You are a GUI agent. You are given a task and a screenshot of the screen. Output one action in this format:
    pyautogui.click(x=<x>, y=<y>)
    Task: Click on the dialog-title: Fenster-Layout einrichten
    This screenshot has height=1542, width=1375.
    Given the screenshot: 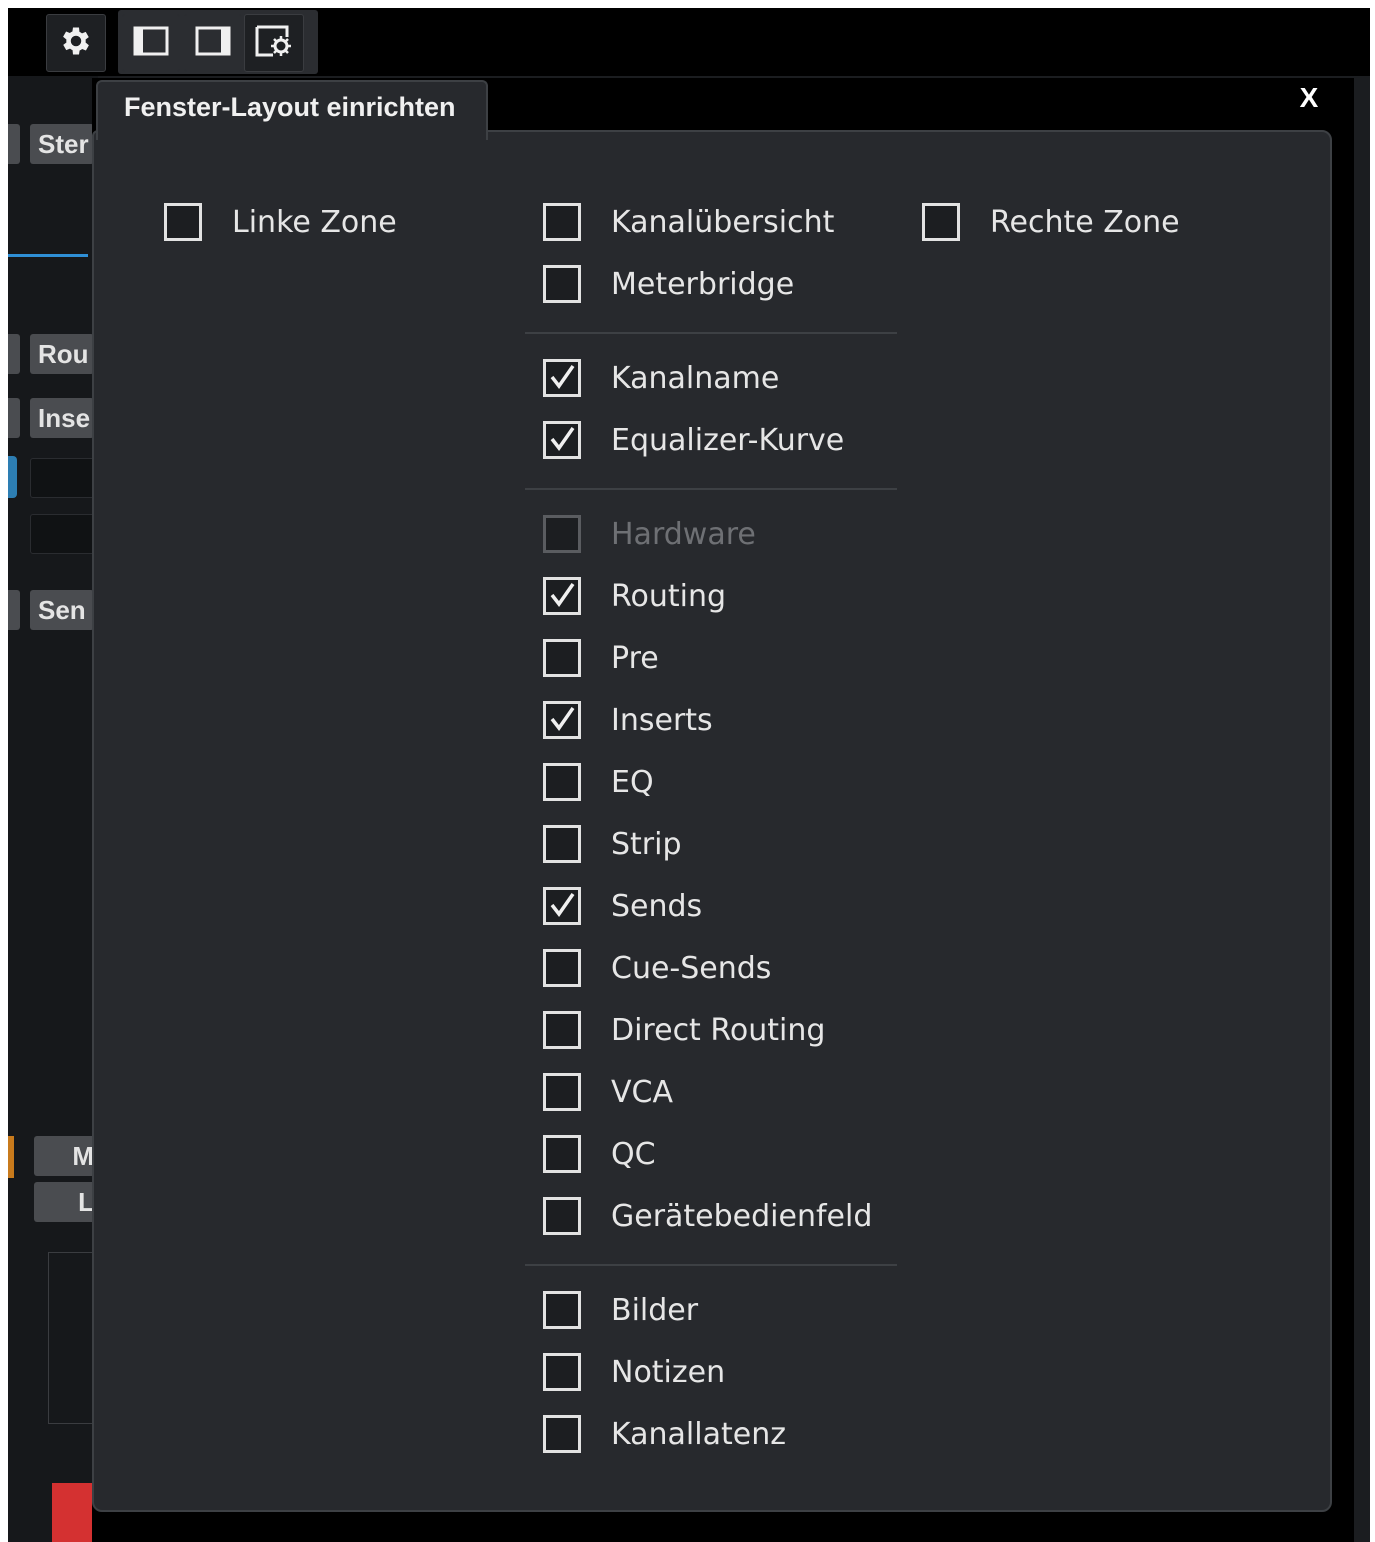 What is the action you would take?
    pyautogui.click(x=290, y=107)
    